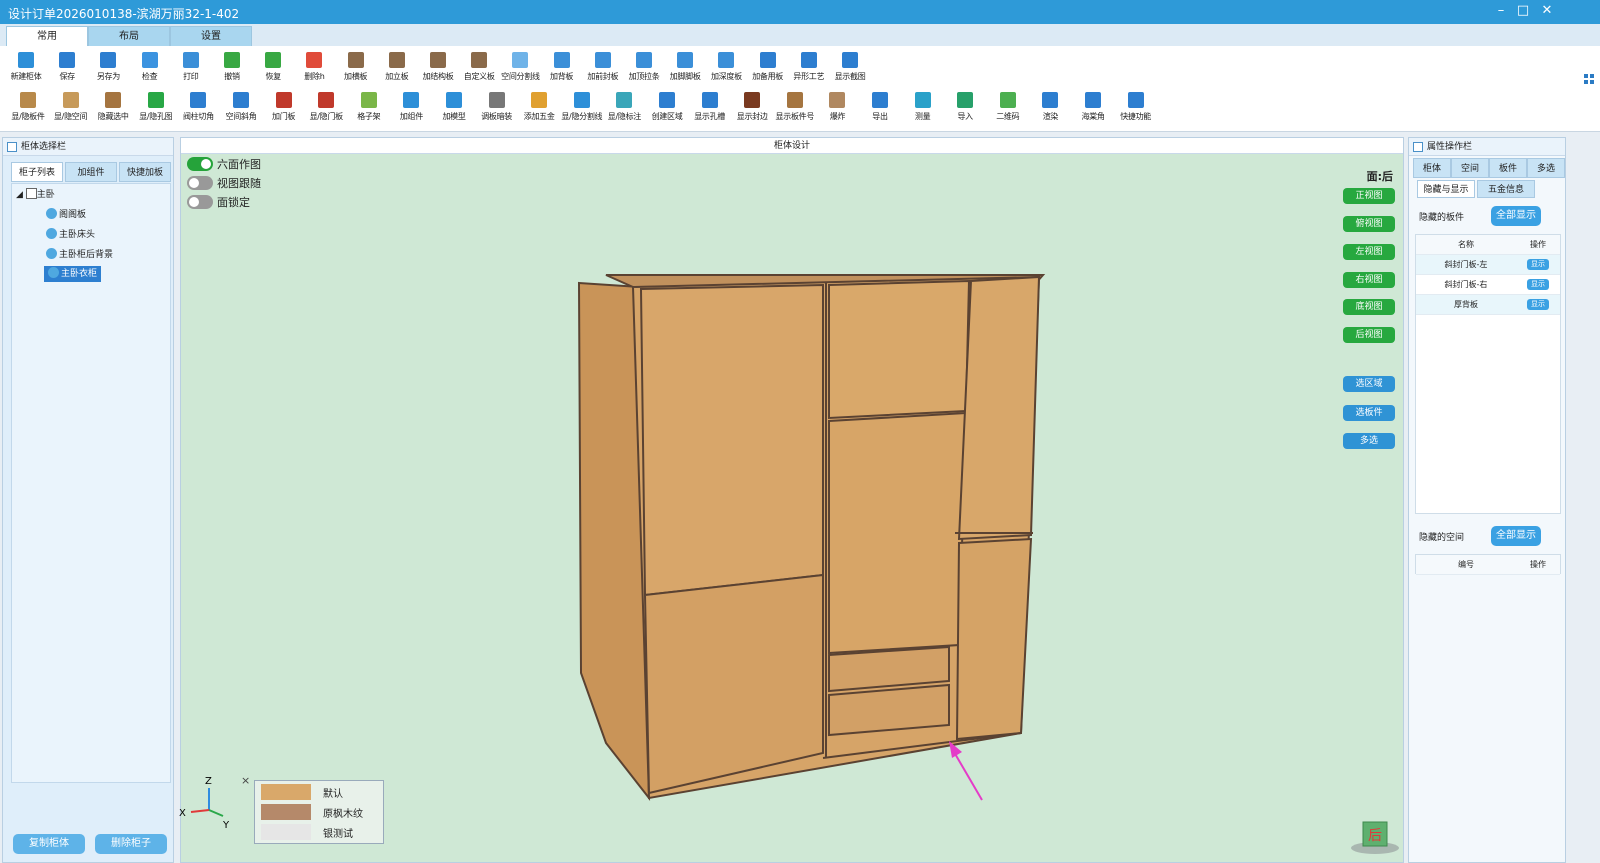 This screenshot has height=863, width=1600. What do you see at coordinates (1050, 109) in the screenshot?
I see `toolbar-button: 渲染` at bounding box center [1050, 109].